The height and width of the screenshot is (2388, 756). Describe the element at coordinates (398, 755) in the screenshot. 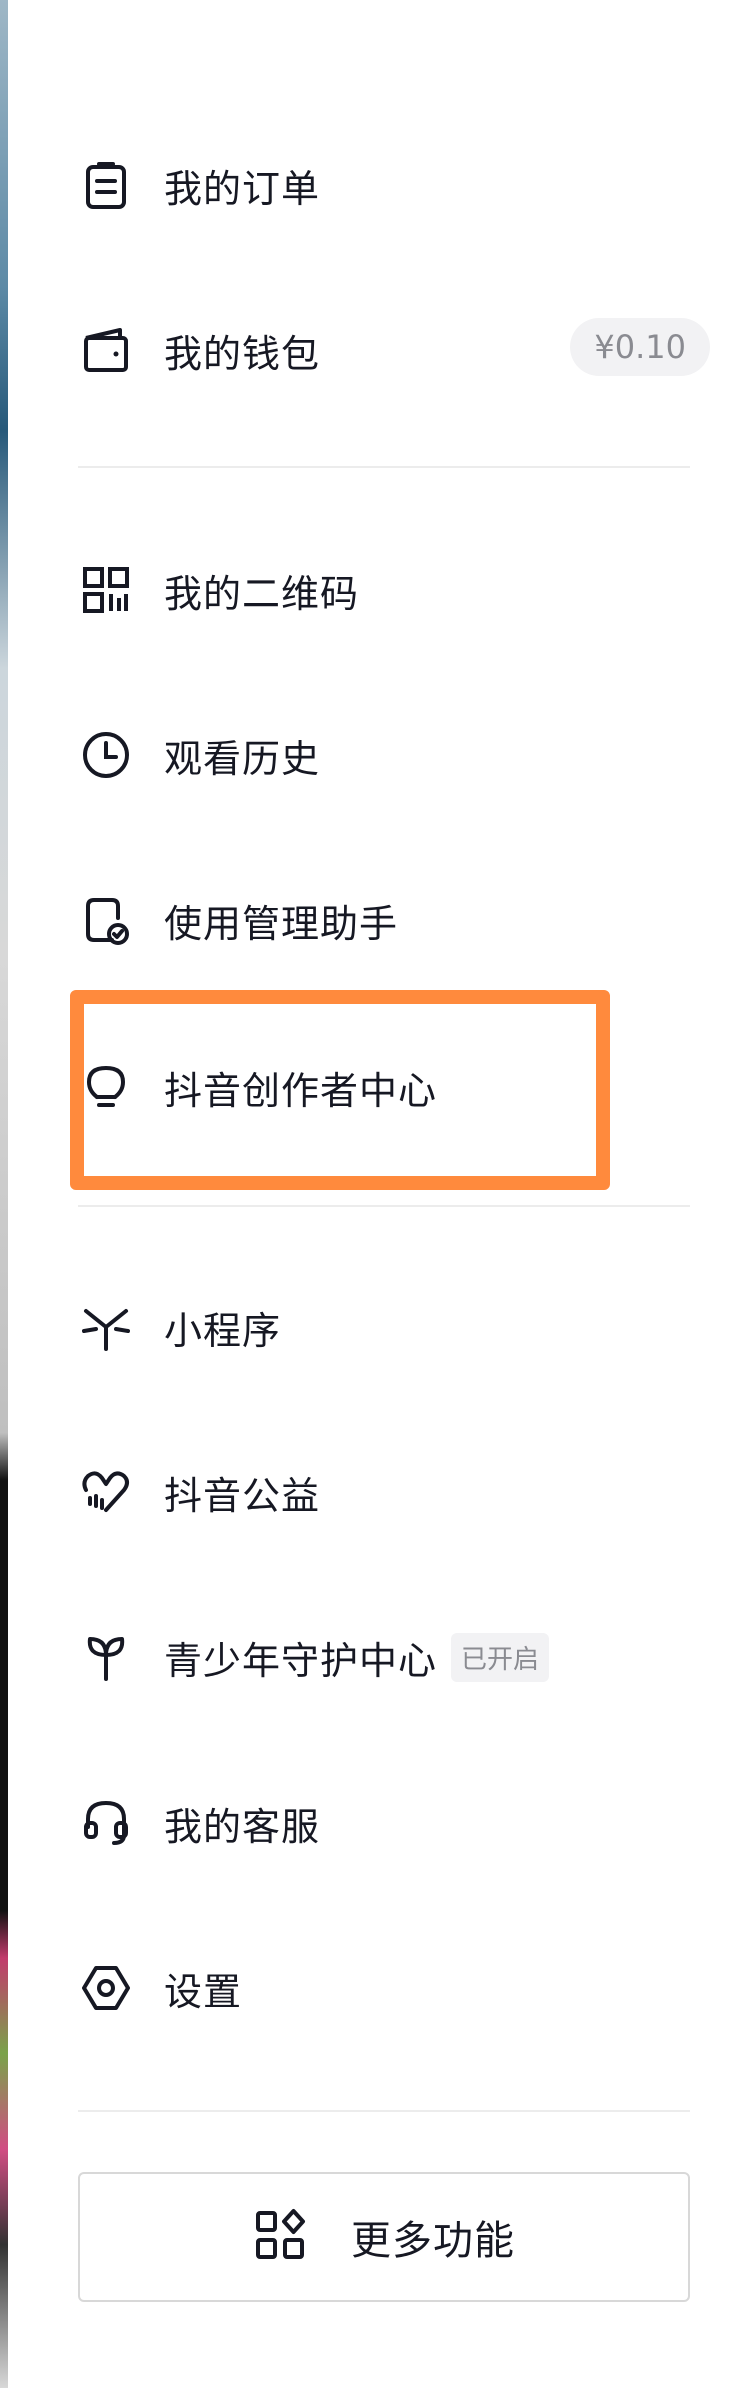

I see `menu-item-history: 观看历史` at that location.